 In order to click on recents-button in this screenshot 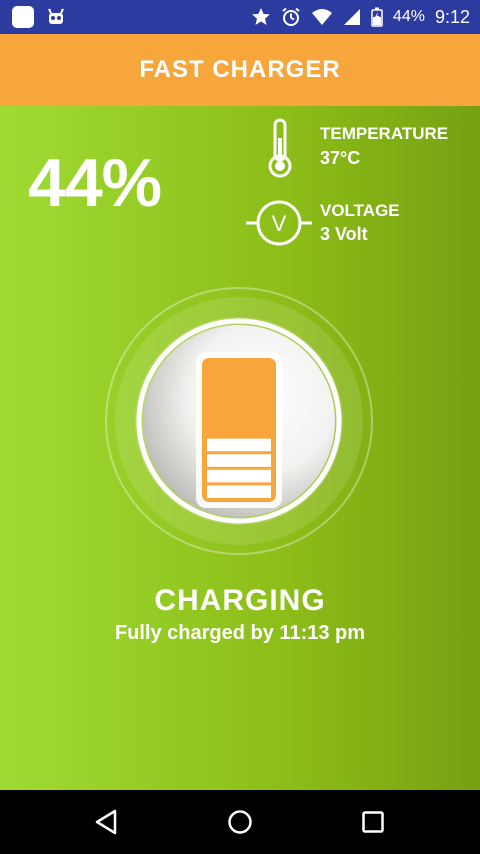, I will do `click(373, 822)`.